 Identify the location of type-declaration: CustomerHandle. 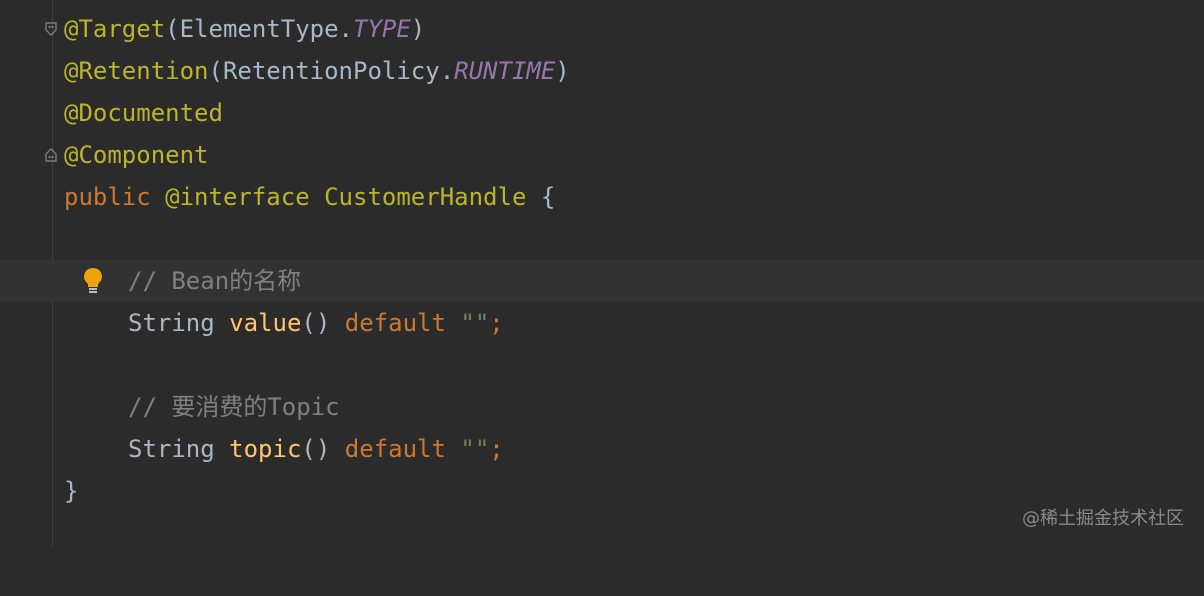
(425, 197).